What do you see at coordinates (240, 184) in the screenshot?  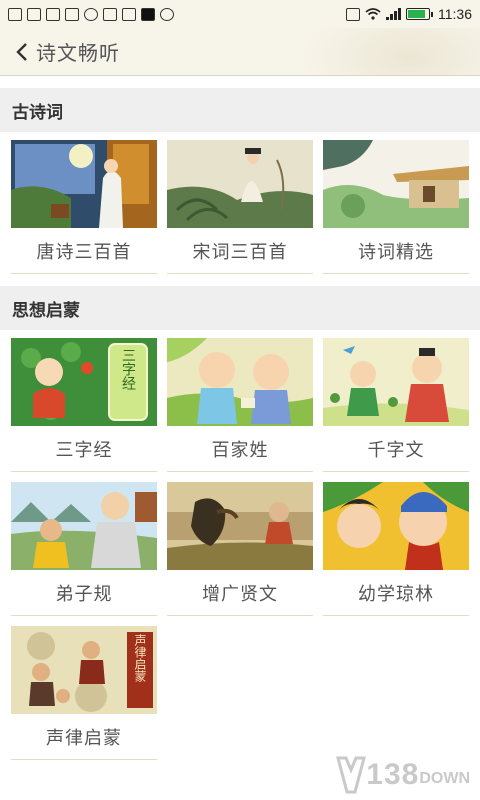 I see `song-ci-thumbnail` at bounding box center [240, 184].